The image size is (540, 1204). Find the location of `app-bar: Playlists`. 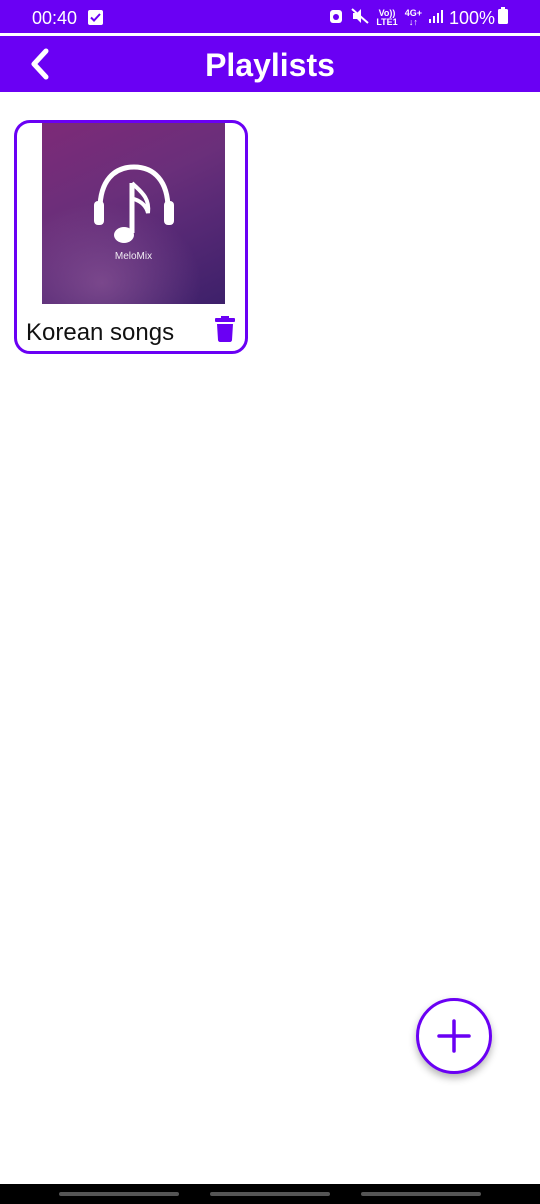

app-bar: Playlists is located at coordinates (270, 64).